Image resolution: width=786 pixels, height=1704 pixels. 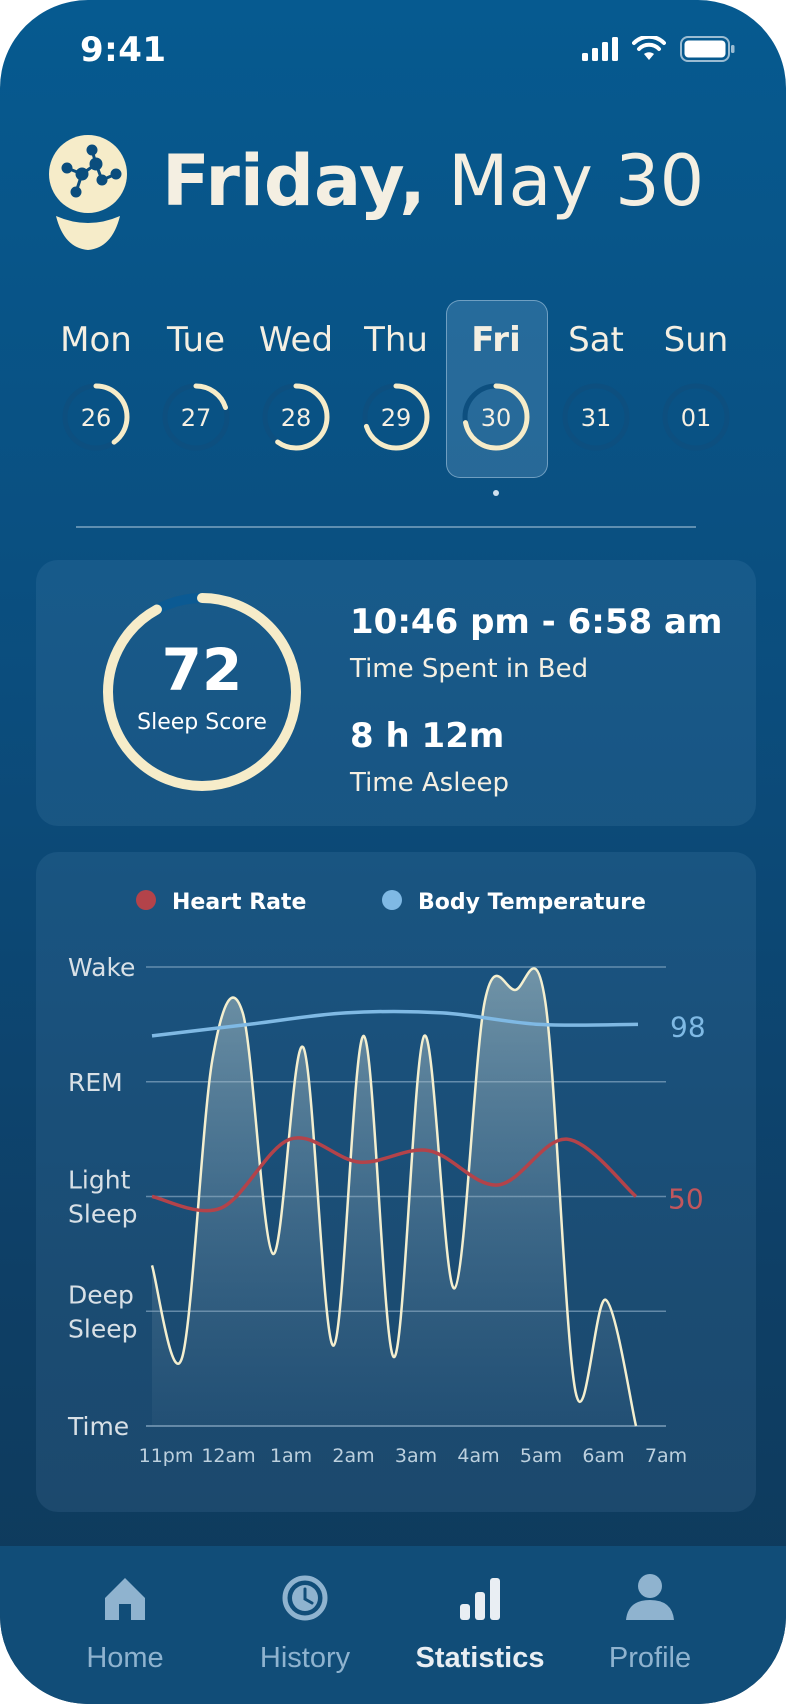 I want to click on day-fri: Fri 30, so click(x=497, y=390).